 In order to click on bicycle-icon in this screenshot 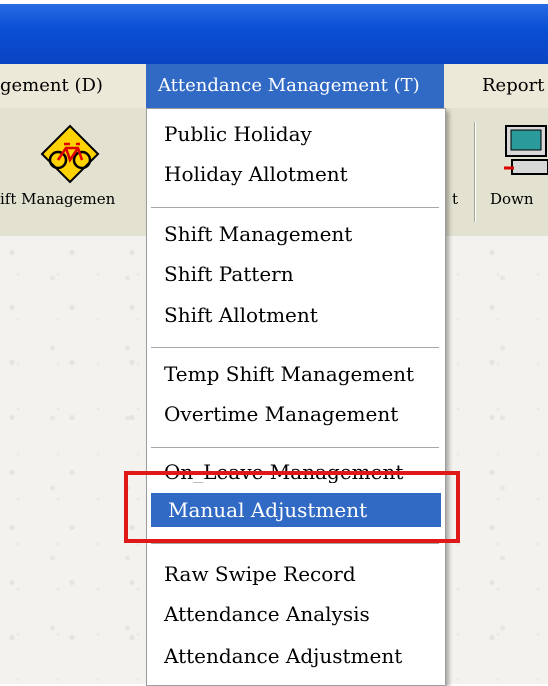, I will do `click(70, 154)`.